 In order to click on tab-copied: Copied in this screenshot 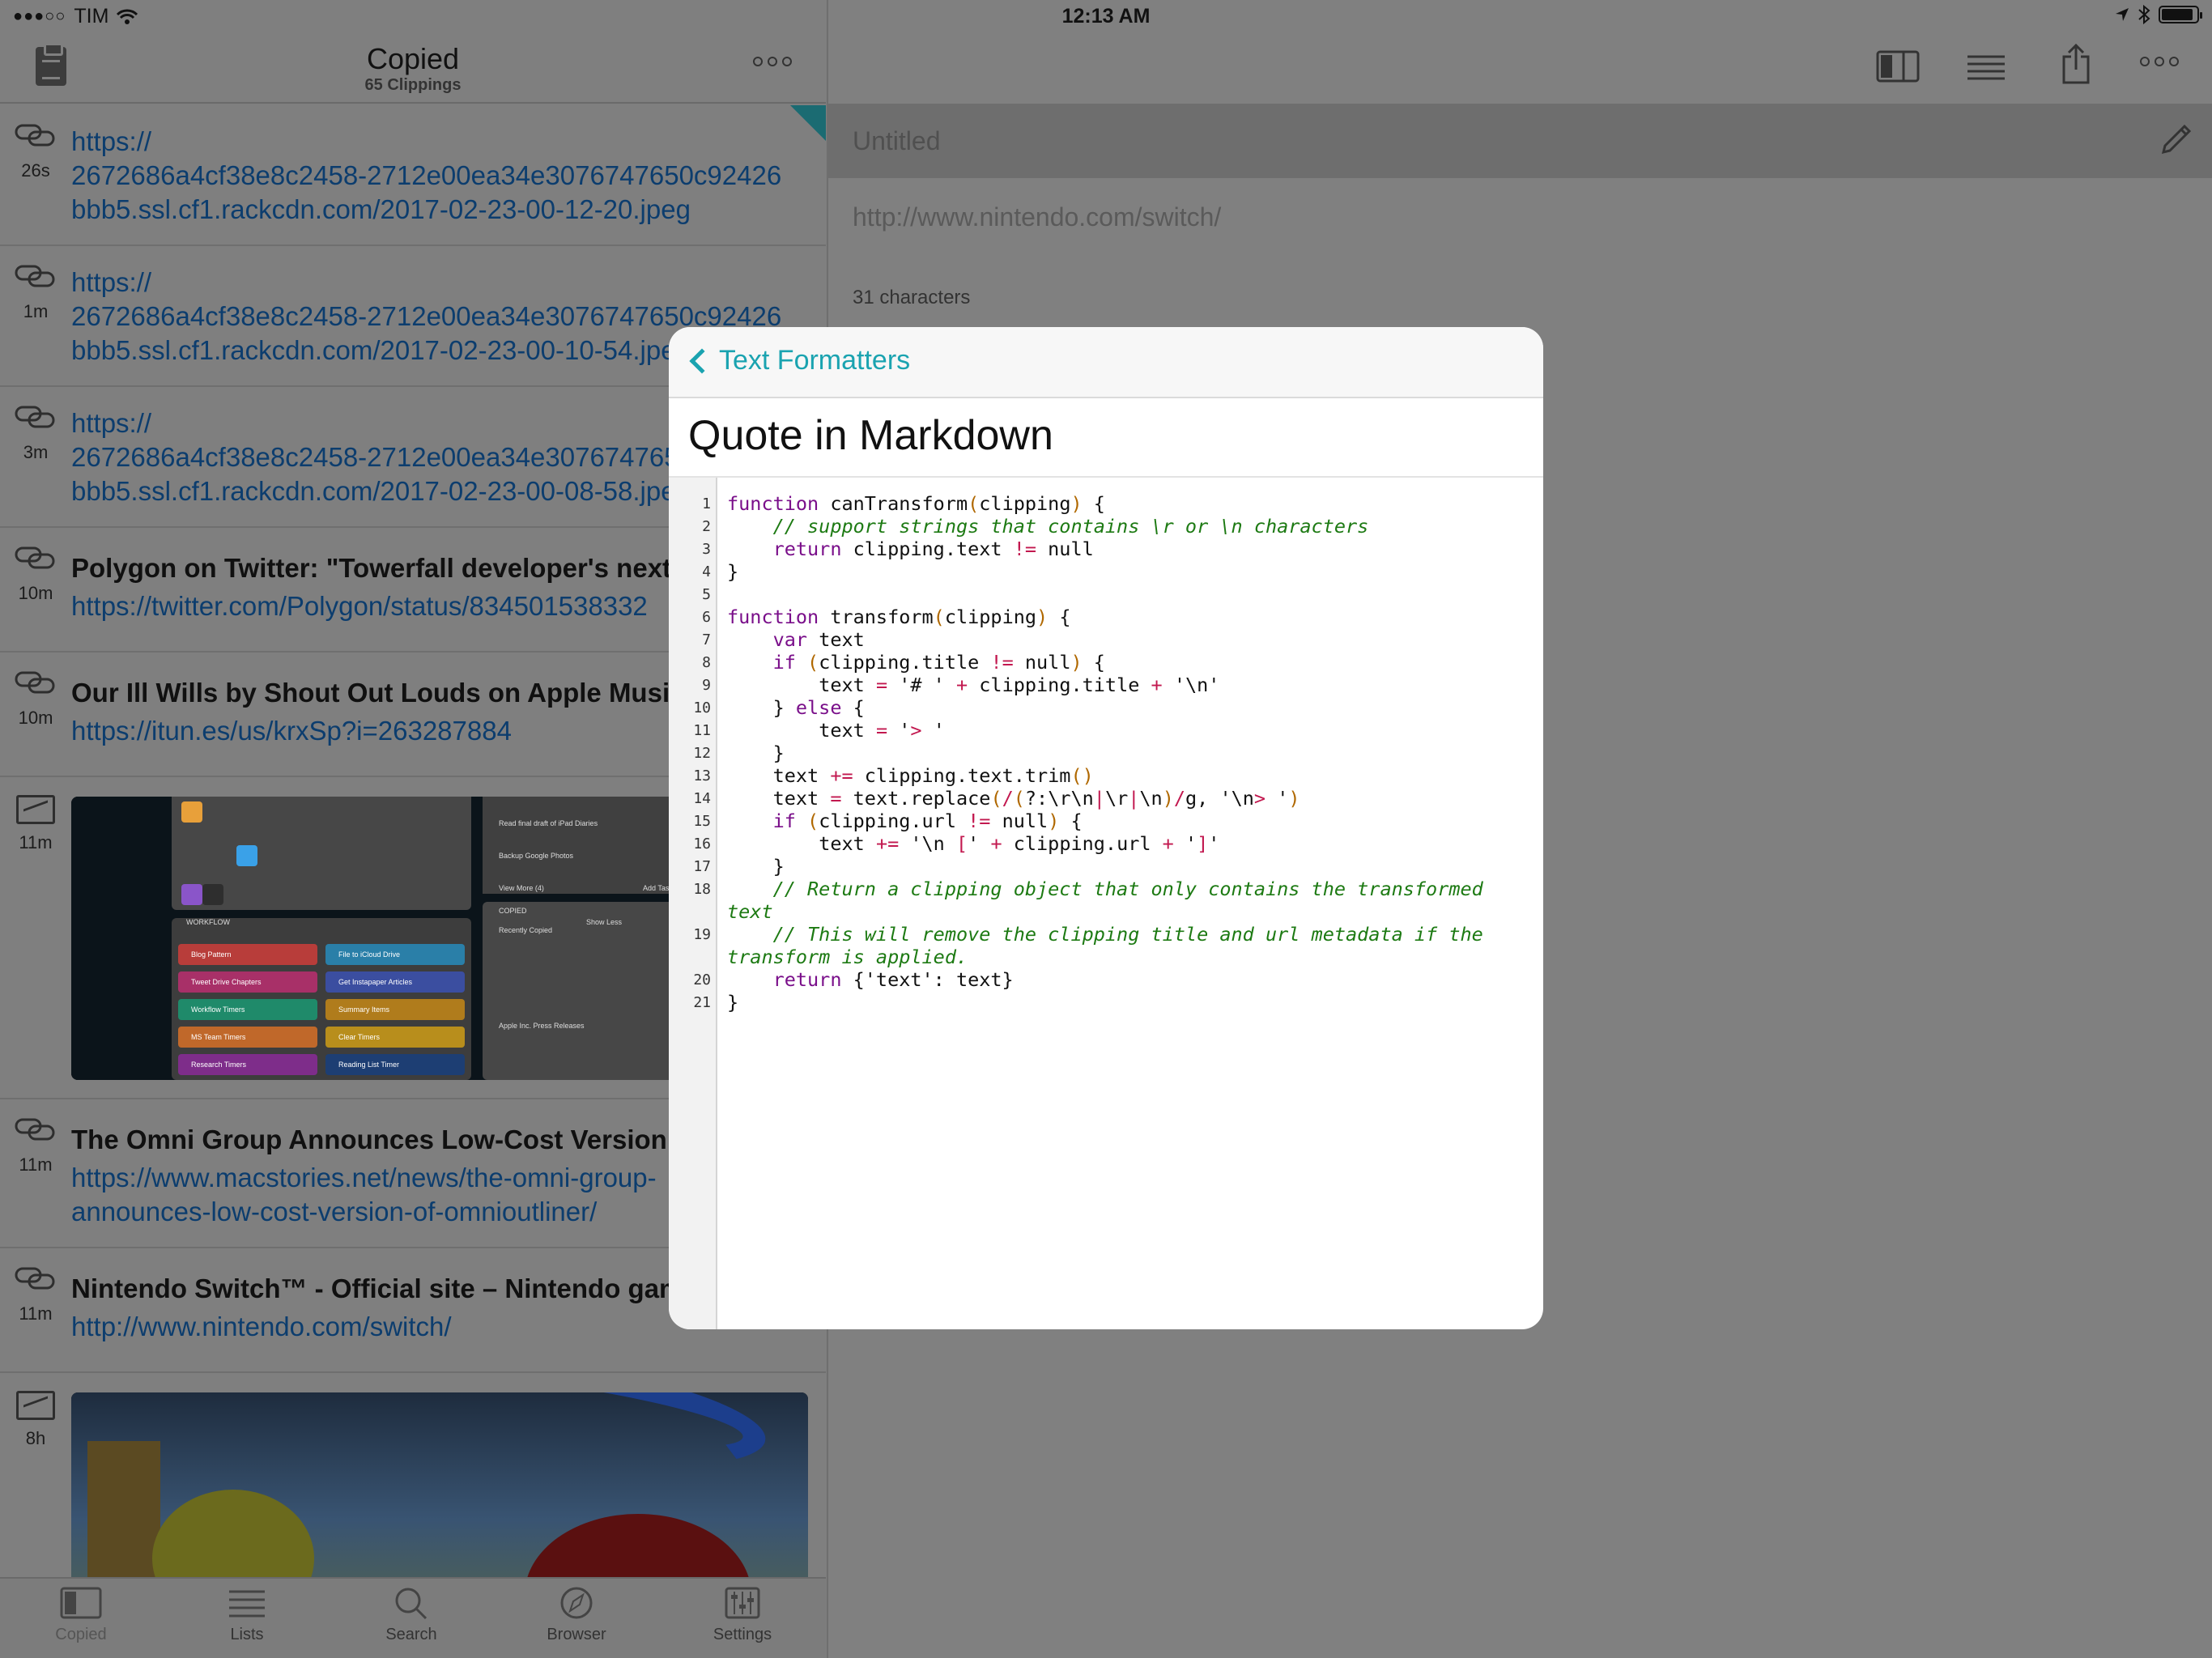, I will do `click(81, 1615)`.